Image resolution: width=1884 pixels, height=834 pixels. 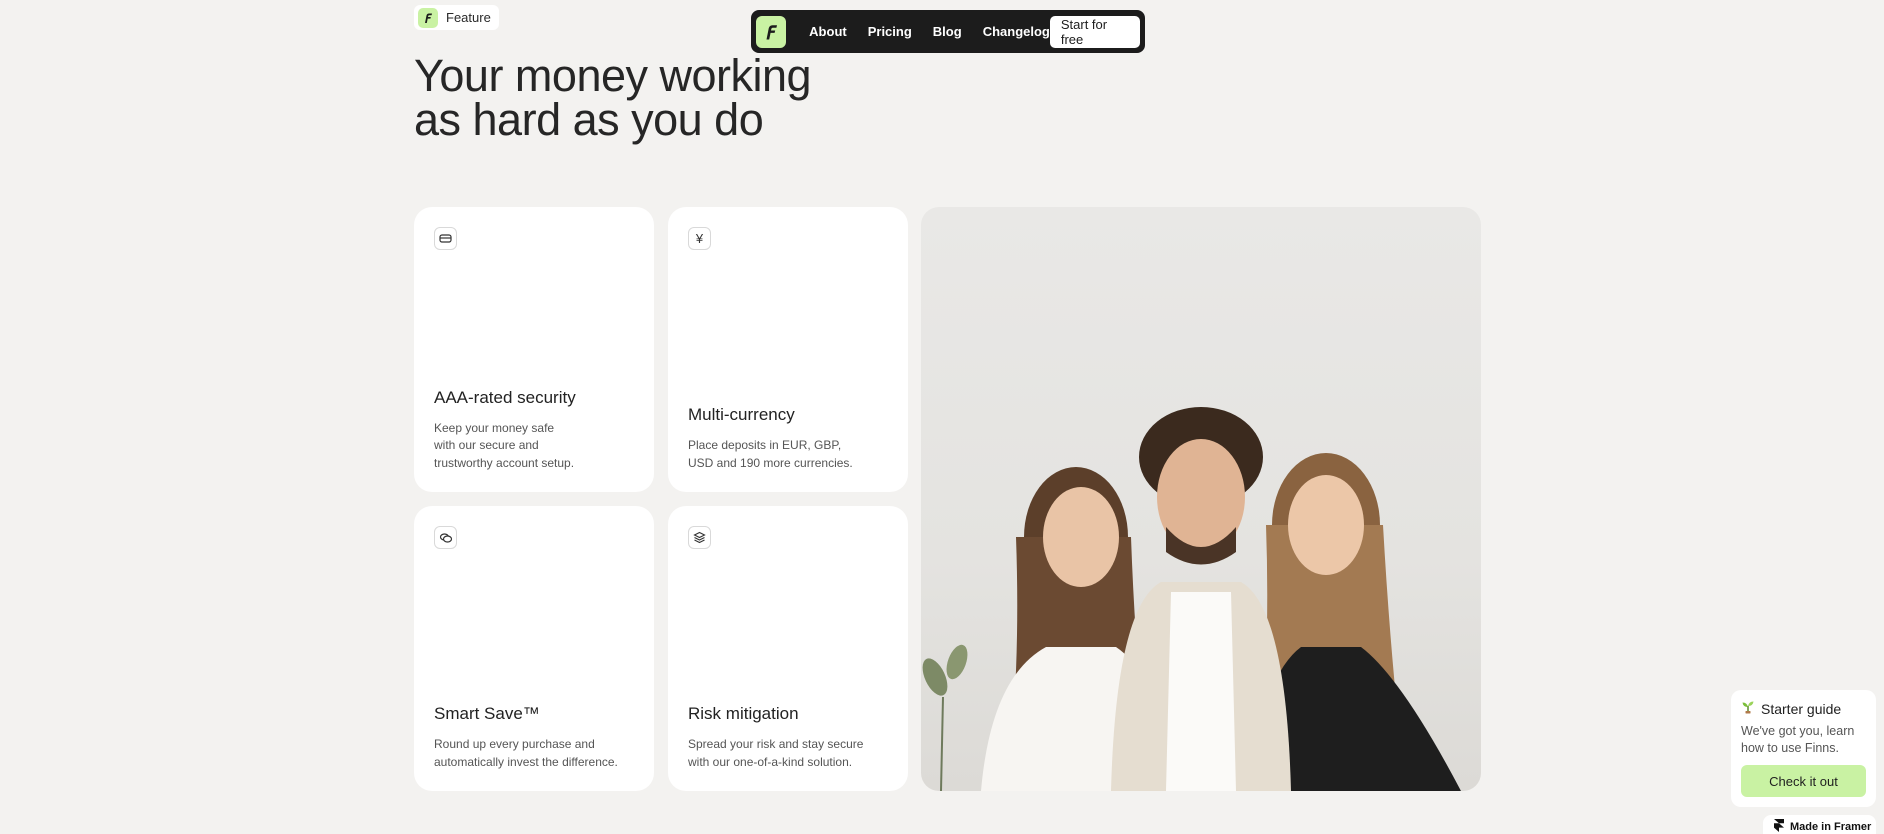 I want to click on card-desc-line: automatically invest the difference., so click(x=526, y=761).